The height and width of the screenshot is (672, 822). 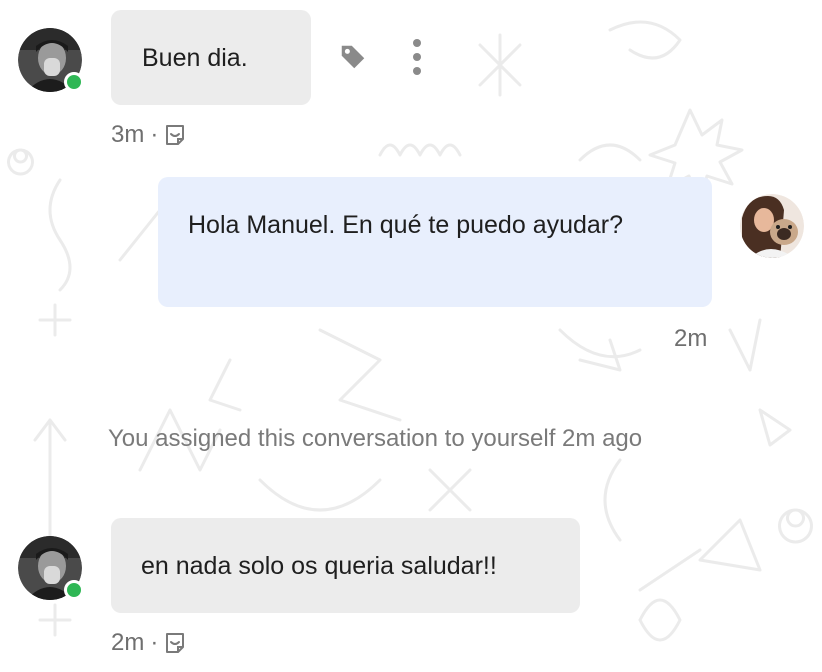 I want to click on message-meta: 2m, so click(x=690, y=339).